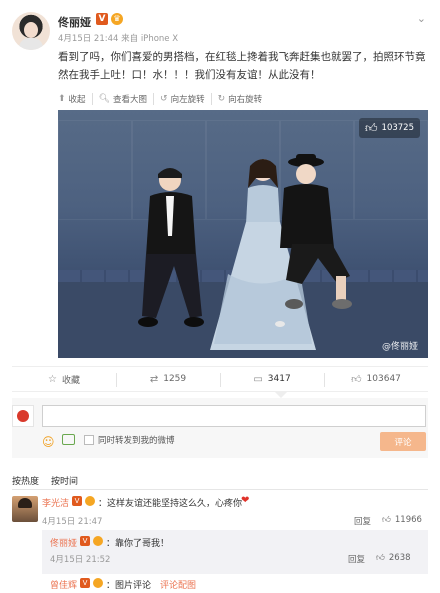 The image size is (440, 593). I want to click on star-icon: ☆, so click(52, 379).